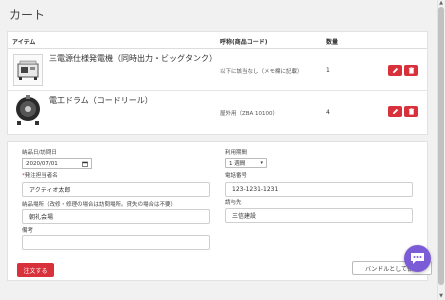  I want to click on note-input, so click(116, 242).